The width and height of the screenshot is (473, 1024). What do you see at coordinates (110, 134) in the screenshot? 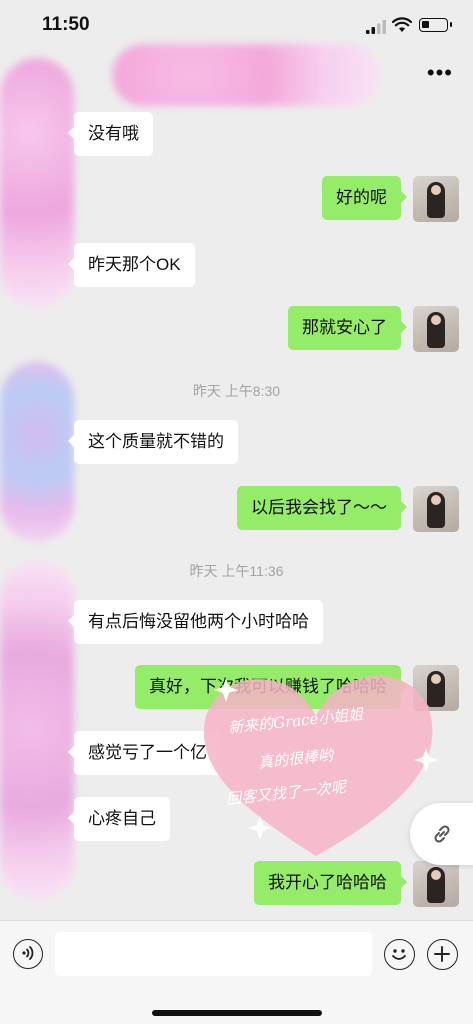
I see `incoming-message: 没有哦` at bounding box center [110, 134].